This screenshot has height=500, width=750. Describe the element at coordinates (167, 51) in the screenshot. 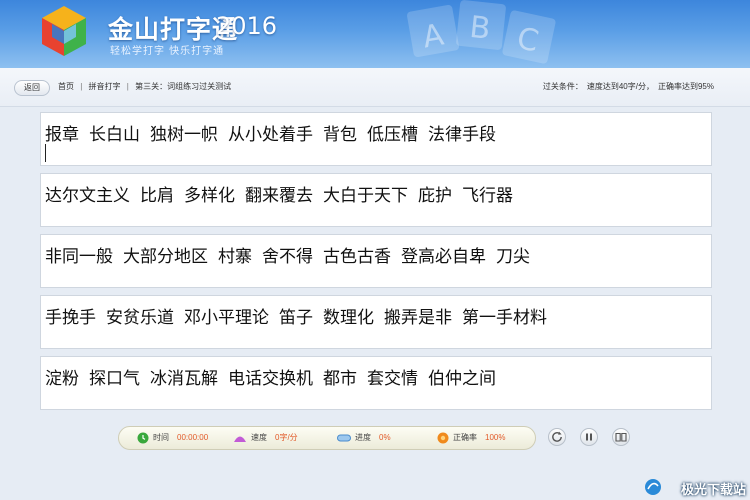

I see `app-slogan: 轻松学打字 快乐打字通` at that location.